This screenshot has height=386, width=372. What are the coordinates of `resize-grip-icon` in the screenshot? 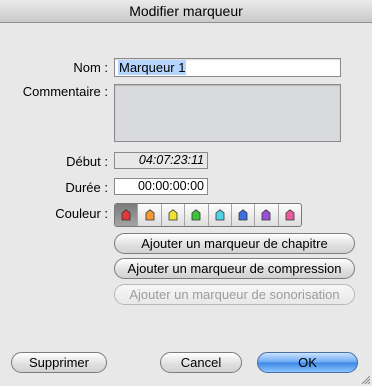 It's located at (365, 379).